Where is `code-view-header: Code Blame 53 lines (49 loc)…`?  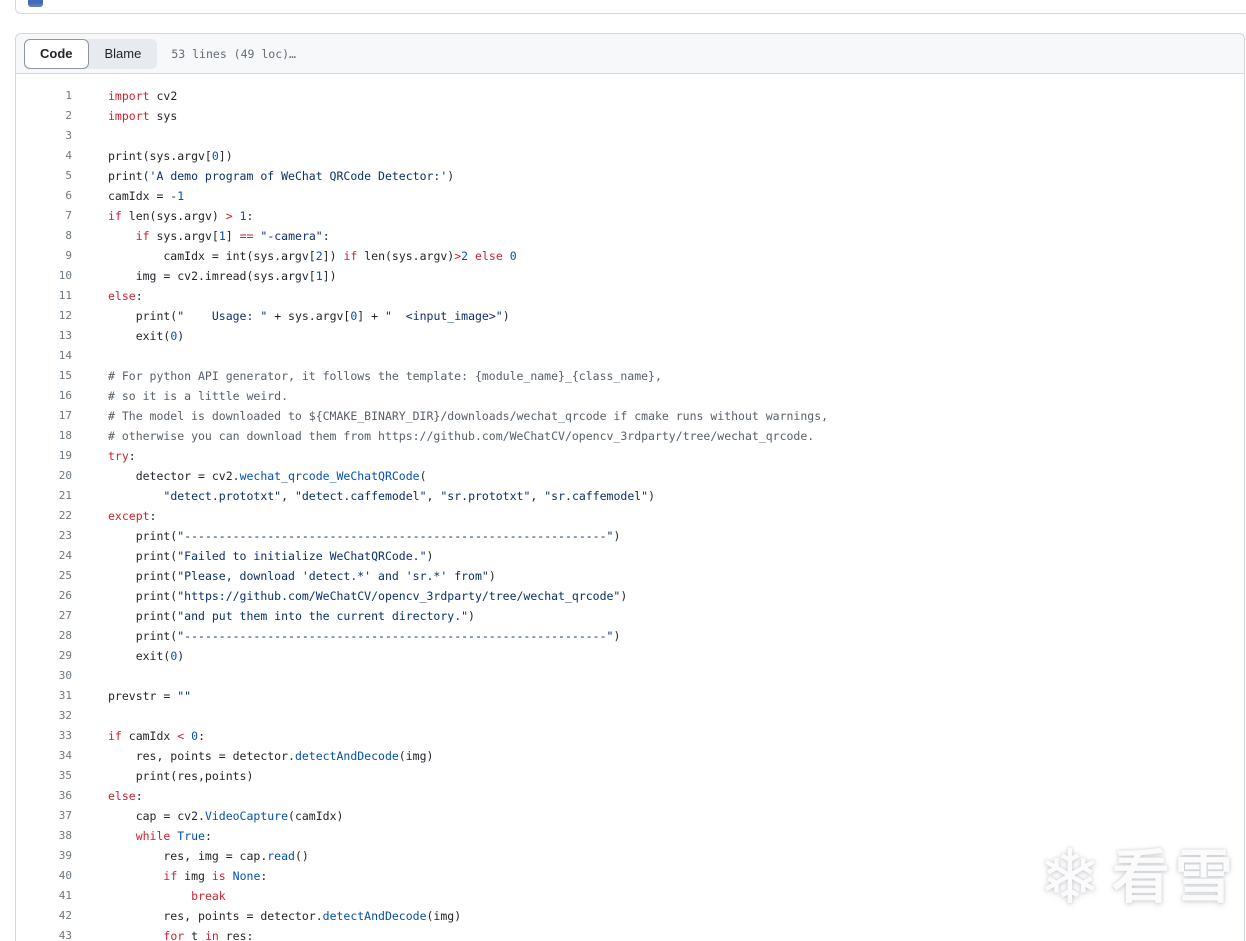 code-view-header: Code Blame 53 lines (49 loc)… is located at coordinates (630, 54).